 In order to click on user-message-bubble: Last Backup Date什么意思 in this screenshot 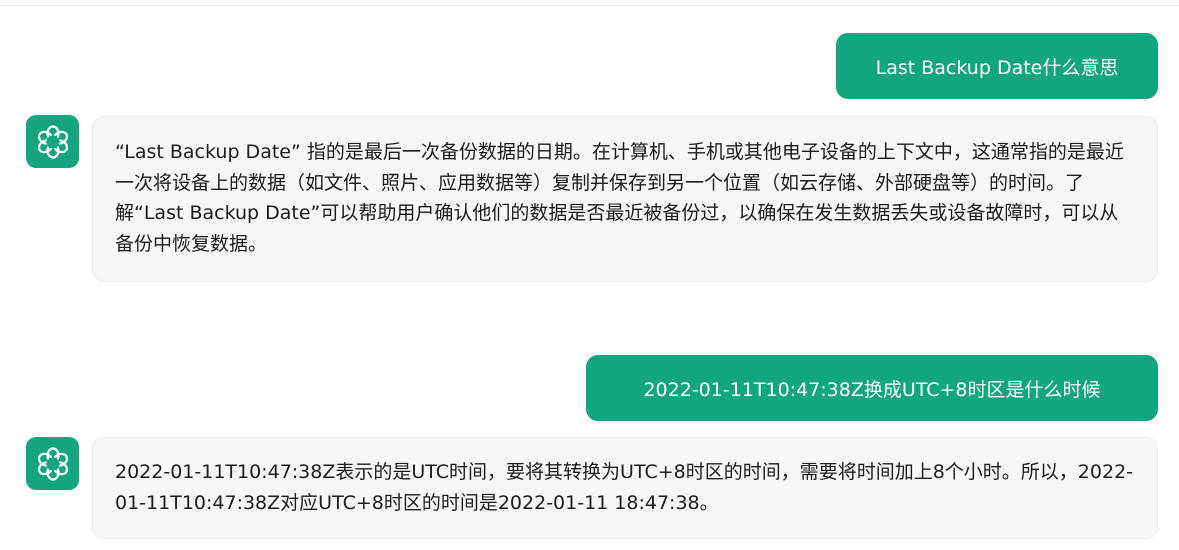, I will do `click(997, 66)`.